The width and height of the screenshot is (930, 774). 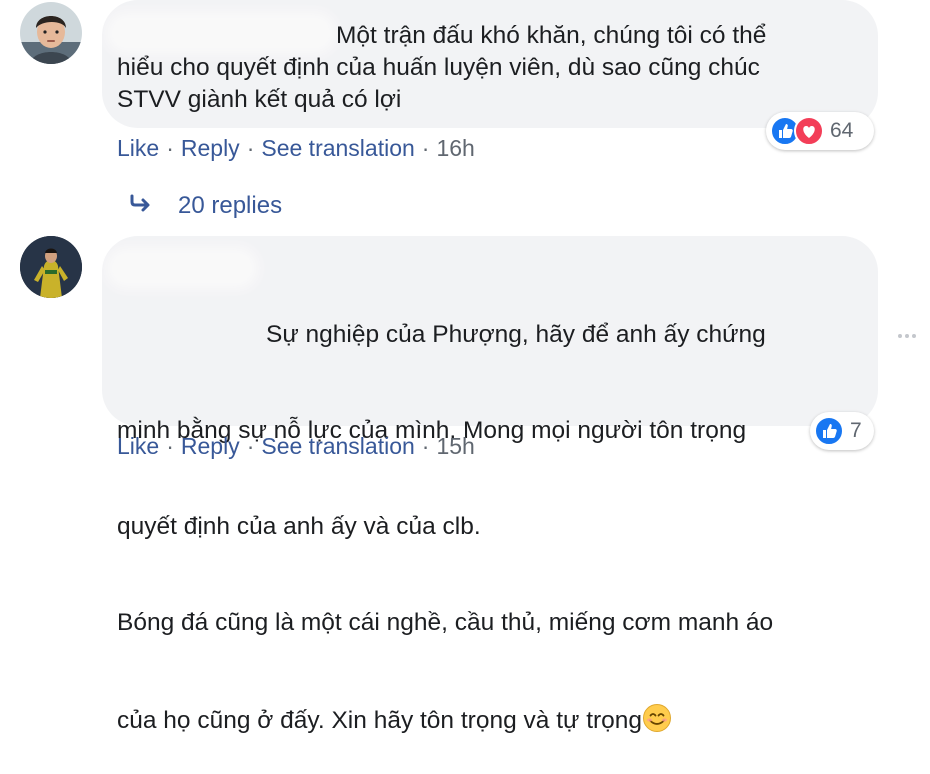 I want to click on timestamp: 15h, so click(x=455, y=446).